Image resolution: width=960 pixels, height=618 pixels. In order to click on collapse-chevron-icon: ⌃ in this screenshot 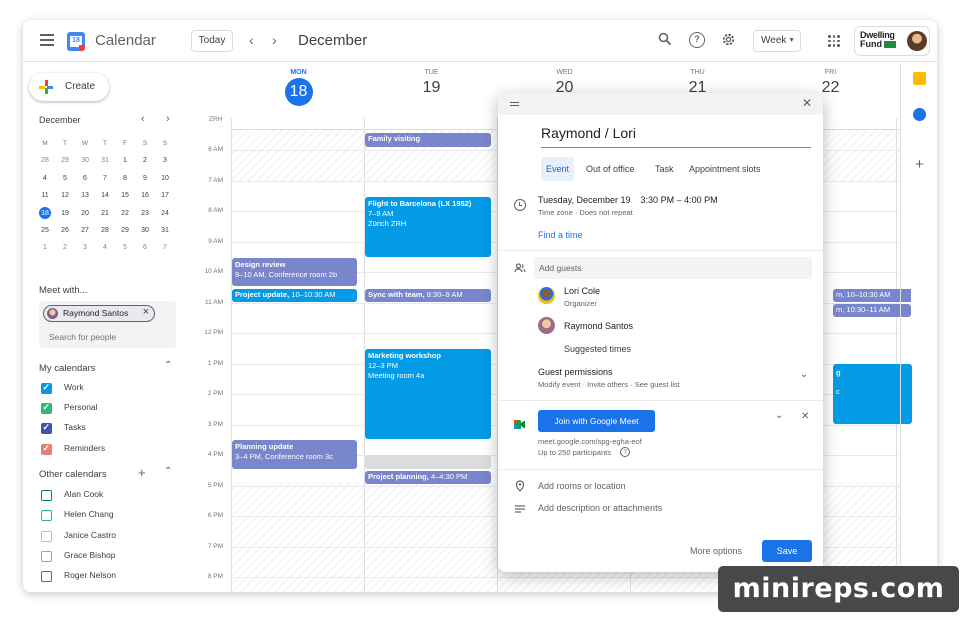, I will do `click(168, 365)`.